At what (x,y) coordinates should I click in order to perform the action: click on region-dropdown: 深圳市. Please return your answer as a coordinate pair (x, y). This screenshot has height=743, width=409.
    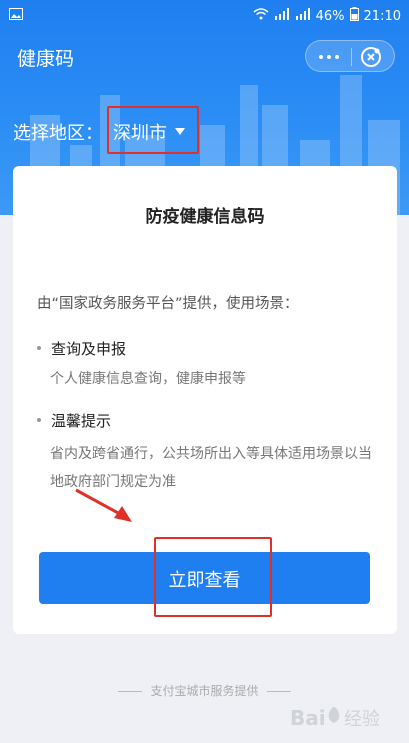
    Looking at the image, I should click on (153, 130).